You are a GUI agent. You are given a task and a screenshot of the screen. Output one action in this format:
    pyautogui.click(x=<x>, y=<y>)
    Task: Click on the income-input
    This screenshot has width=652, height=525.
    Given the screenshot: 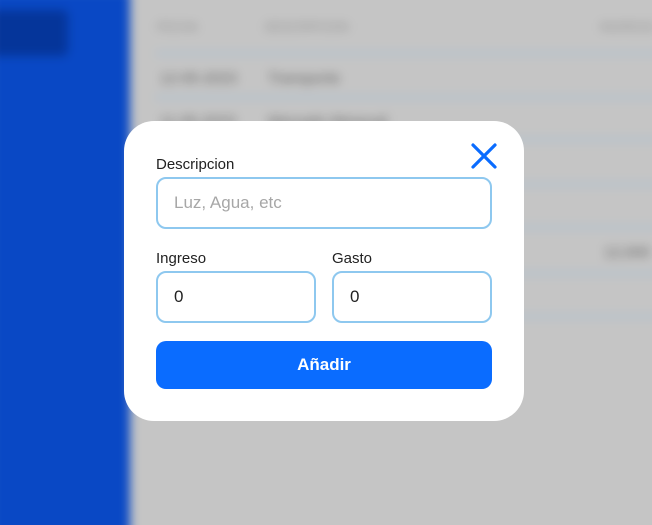 What is the action you would take?
    pyautogui.click(x=236, y=297)
    